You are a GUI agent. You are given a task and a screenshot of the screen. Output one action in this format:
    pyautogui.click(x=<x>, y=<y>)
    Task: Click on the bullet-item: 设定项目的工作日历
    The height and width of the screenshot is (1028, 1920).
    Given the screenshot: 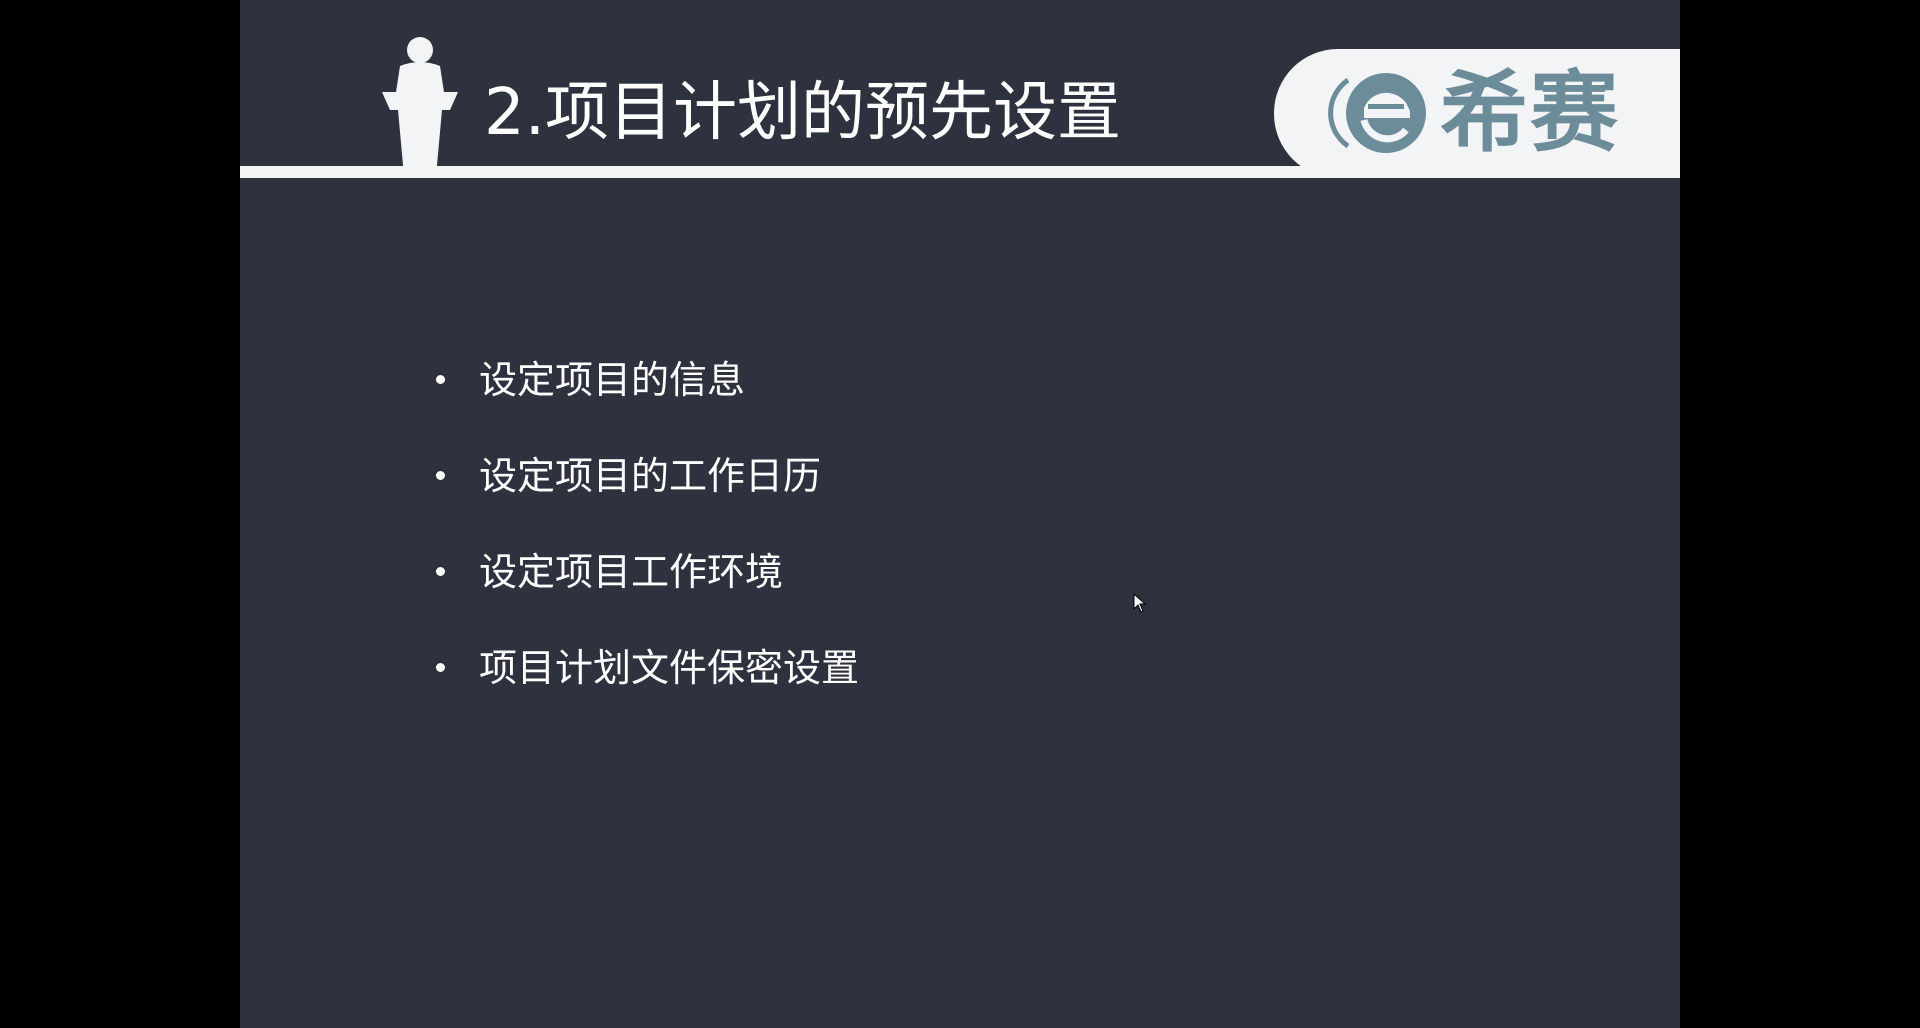 What is the action you would take?
    pyautogui.click(x=647, y=476)
    